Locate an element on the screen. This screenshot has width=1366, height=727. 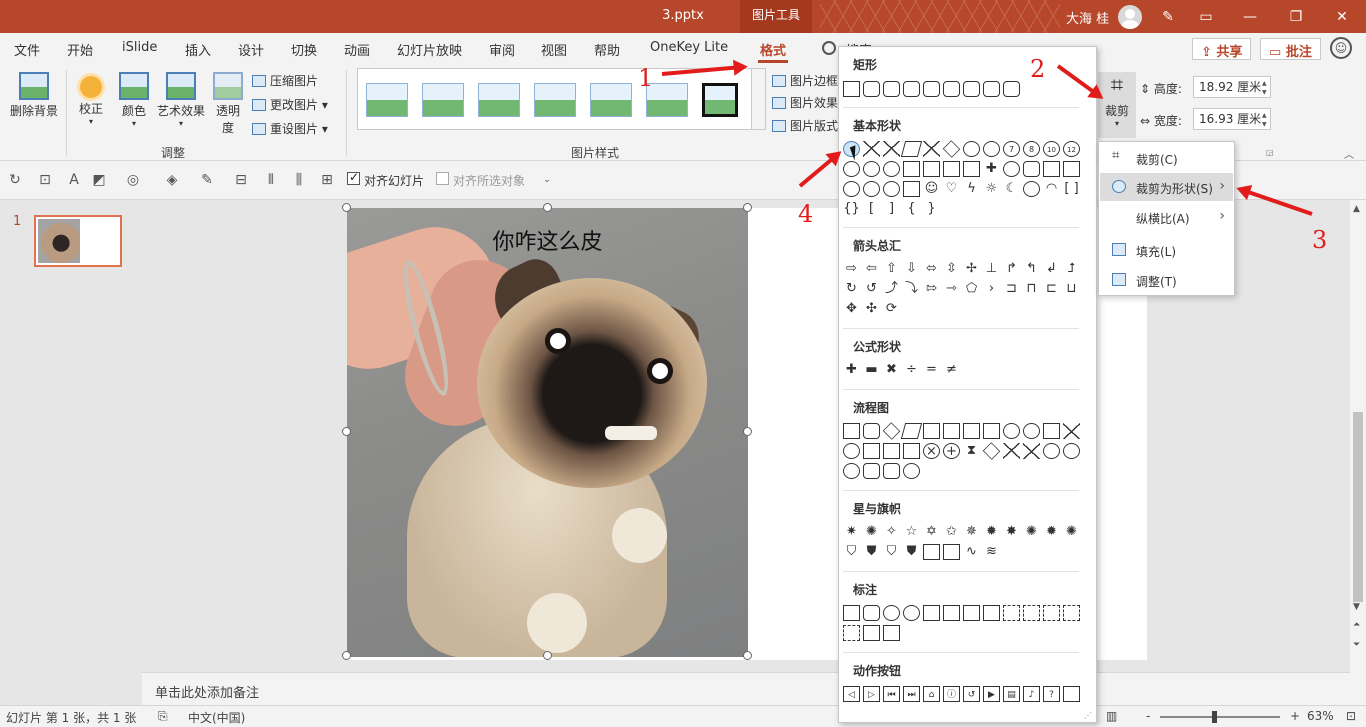
up-down-arrow-shape: ⇳ is located at coordinates (951, 269).